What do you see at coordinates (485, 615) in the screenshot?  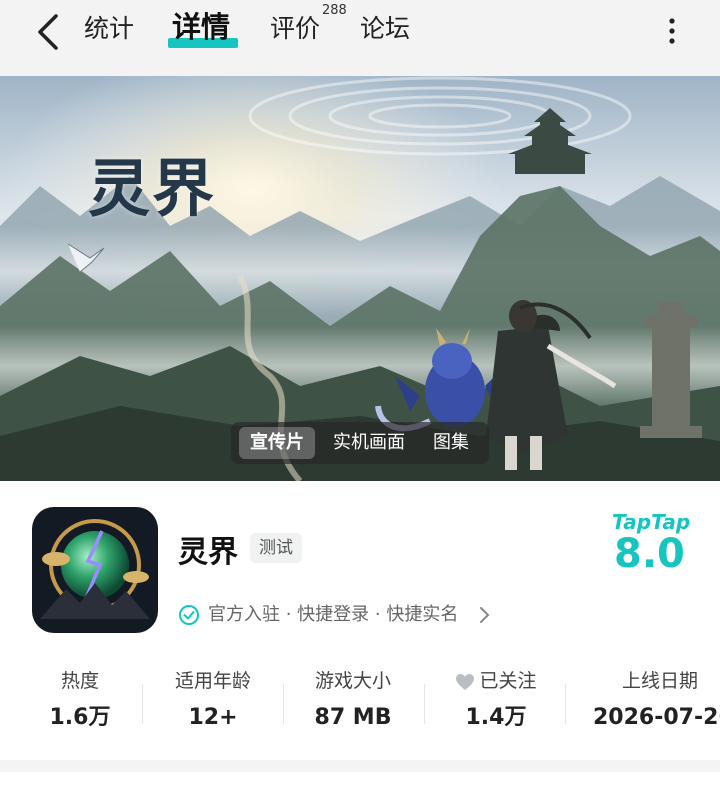 I see `chevron-right-icon` at bounding box center [485, 615].